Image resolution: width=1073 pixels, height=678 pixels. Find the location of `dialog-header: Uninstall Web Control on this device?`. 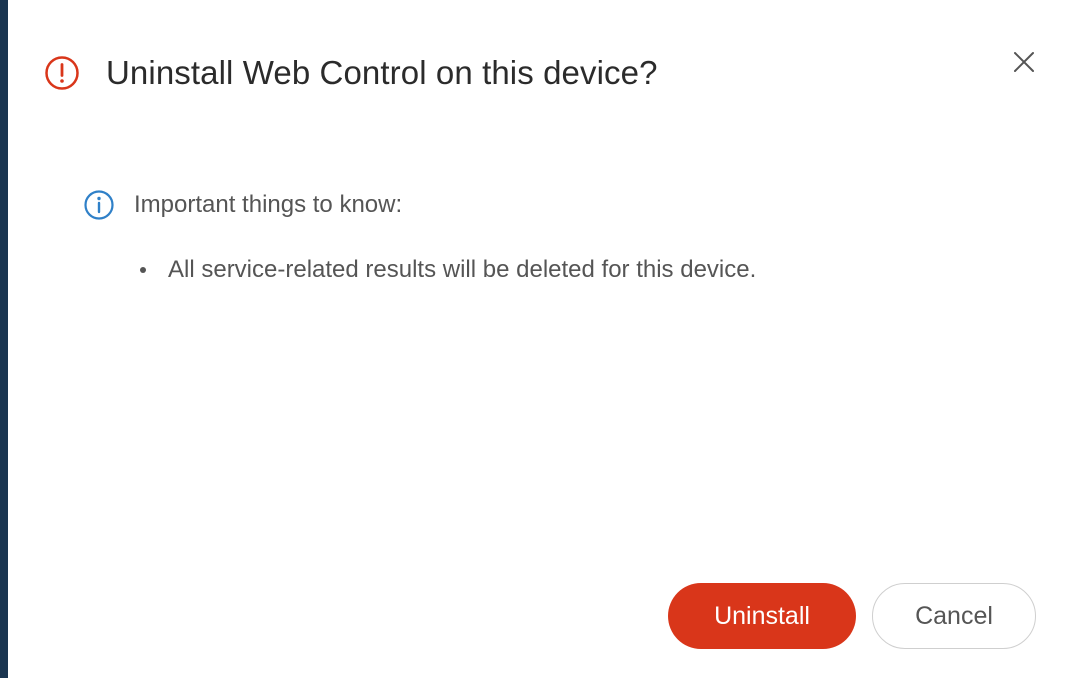

dialog-header: Uninstall Web Control on this device? is located at coordinates (351, 73).